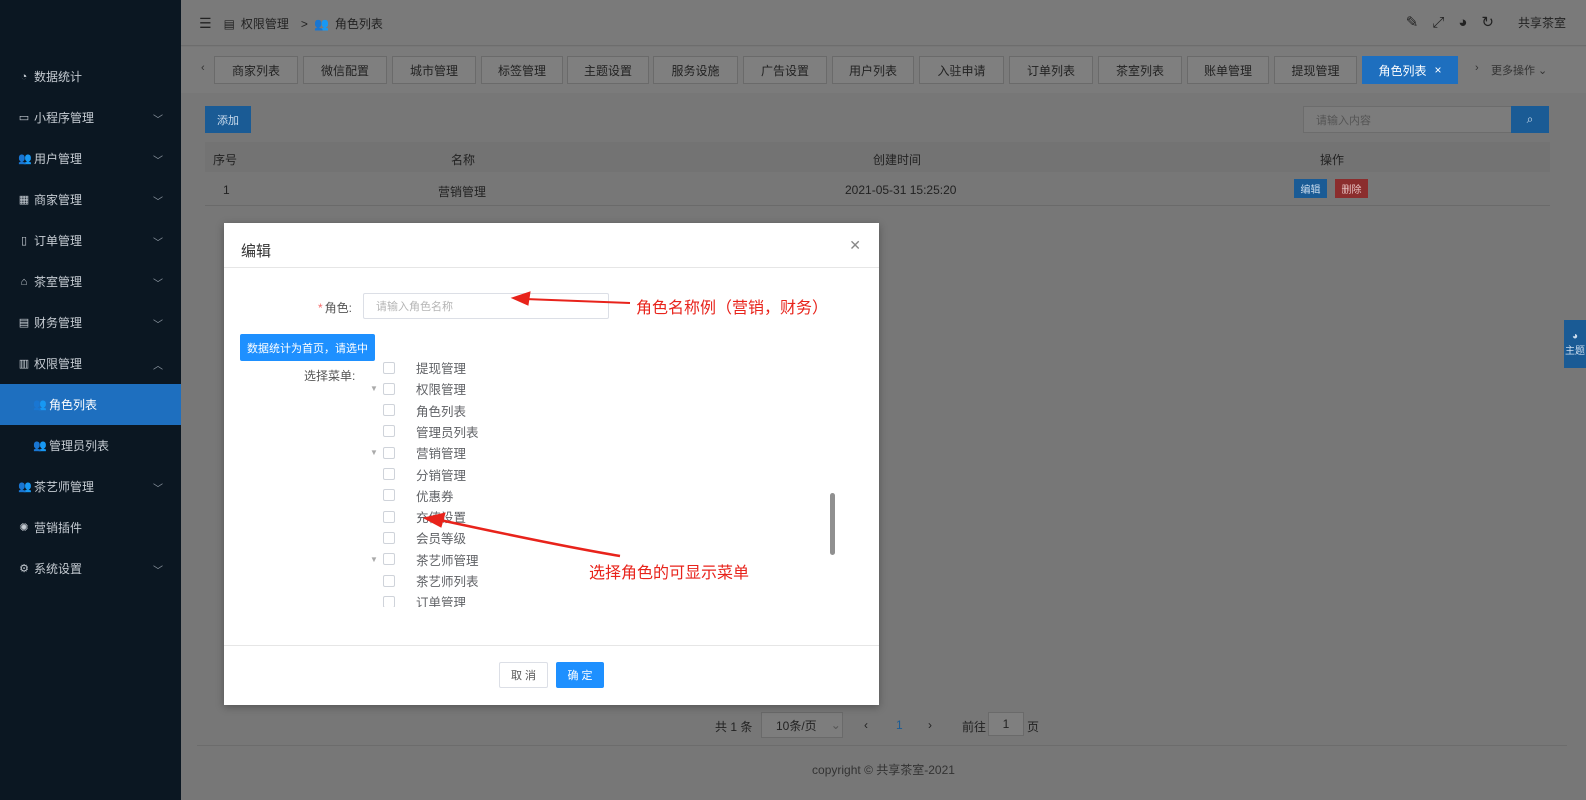 The height and width of the screenshot is (800, 1586). What do you see at coordinates (256, 70) in the screenshot?
I see `tab: 商家列表` at bounding box center [256, 70].